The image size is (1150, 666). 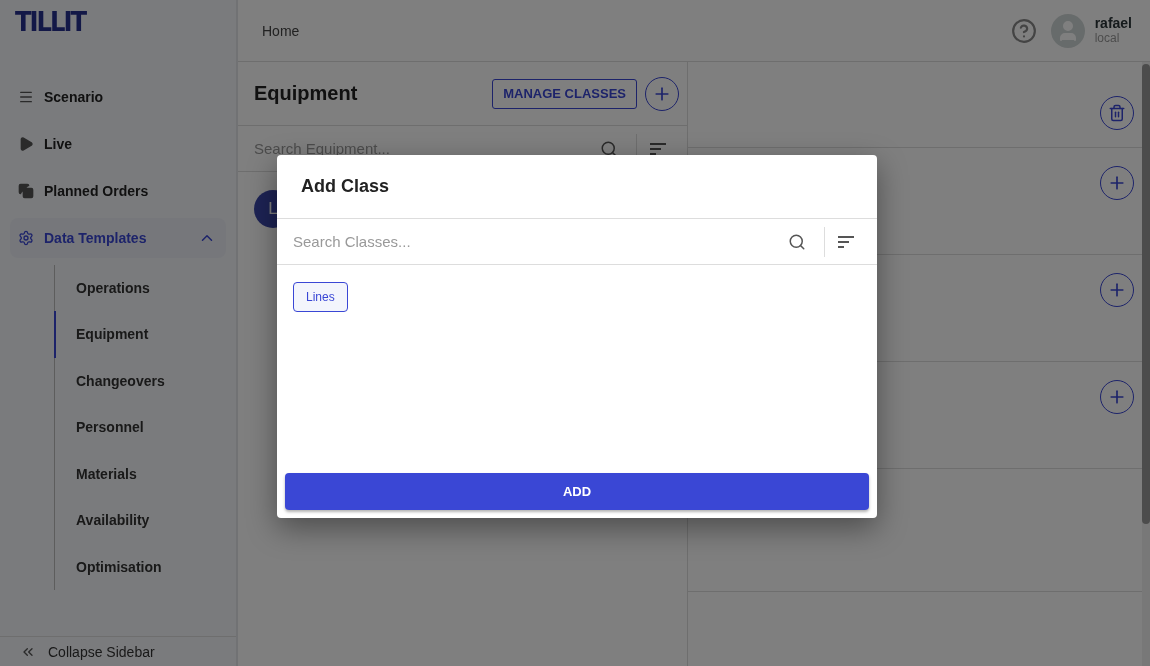 I want to click on user-name: rafael, so click(x=1113, y=23).